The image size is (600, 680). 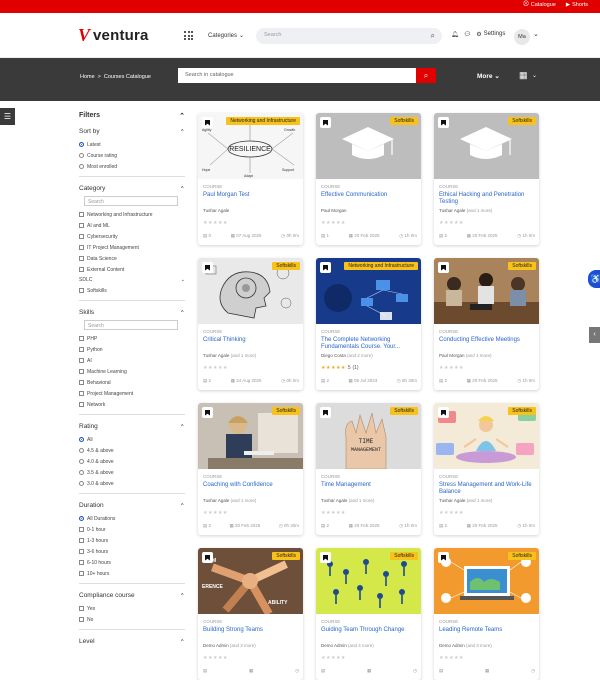 What do you see at coordinates (490, 34) in the screenshot?
I see `settings-link: ⚙ Settings` at bounding box center [490, 34].